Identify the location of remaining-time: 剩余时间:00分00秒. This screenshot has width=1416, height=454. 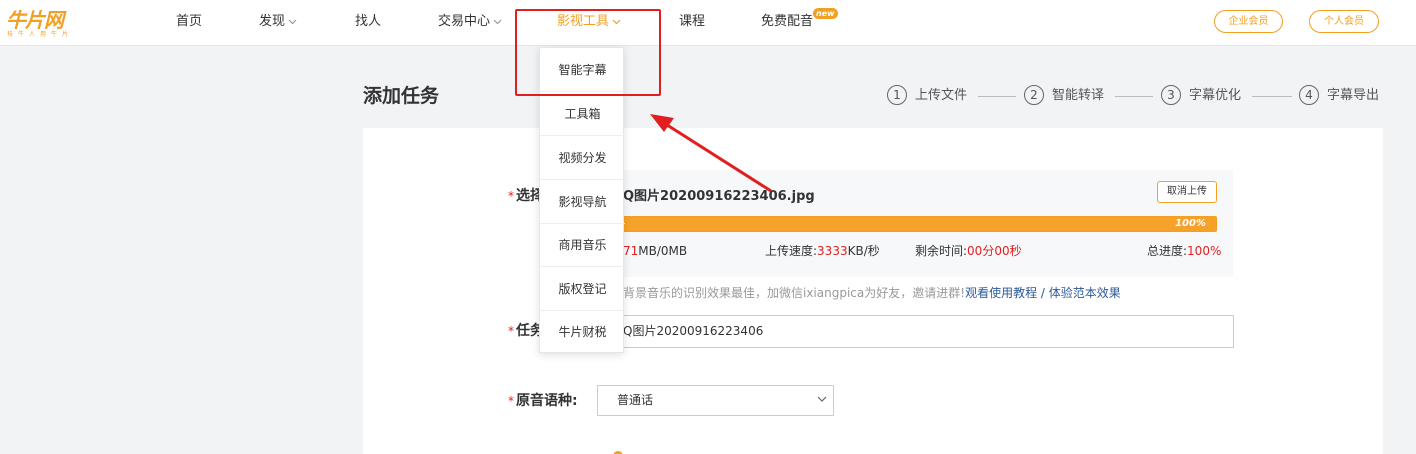
(968, 251).